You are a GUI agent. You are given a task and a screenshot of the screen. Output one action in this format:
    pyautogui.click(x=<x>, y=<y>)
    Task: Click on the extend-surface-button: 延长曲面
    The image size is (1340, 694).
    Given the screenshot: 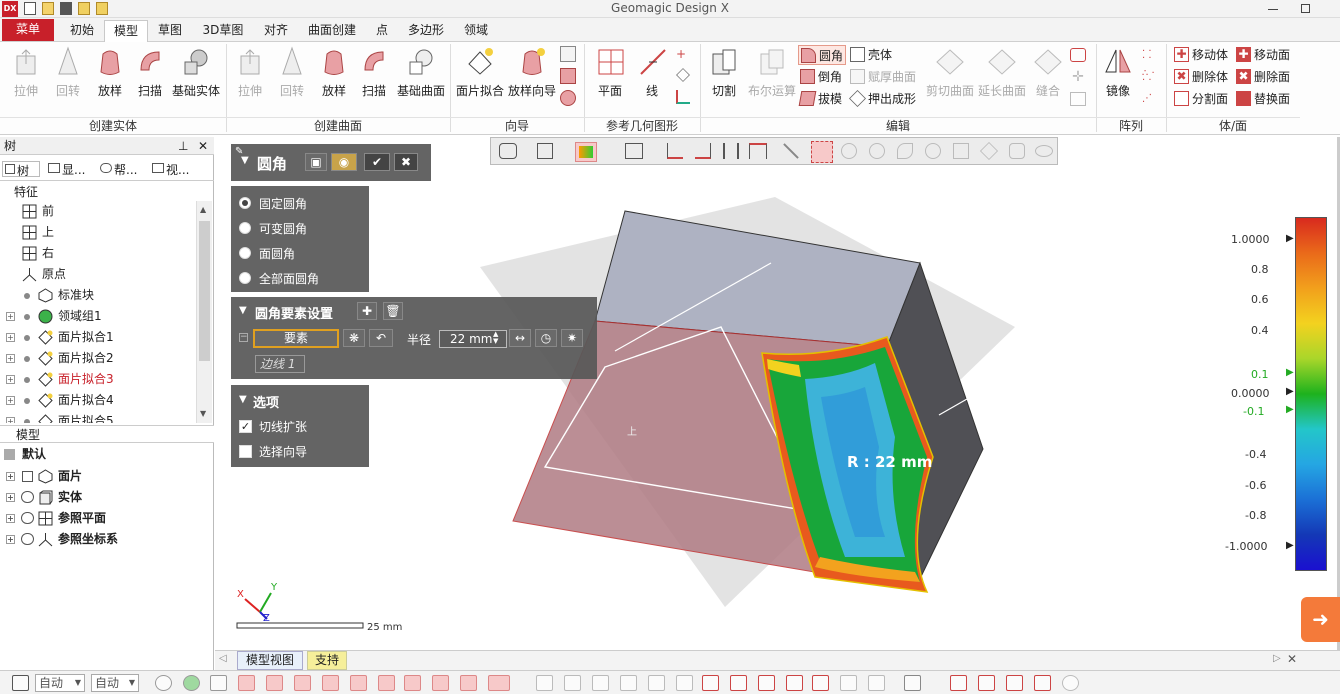 What is the action you would take?
    pyautogui.click(x=1002, y=72)
    